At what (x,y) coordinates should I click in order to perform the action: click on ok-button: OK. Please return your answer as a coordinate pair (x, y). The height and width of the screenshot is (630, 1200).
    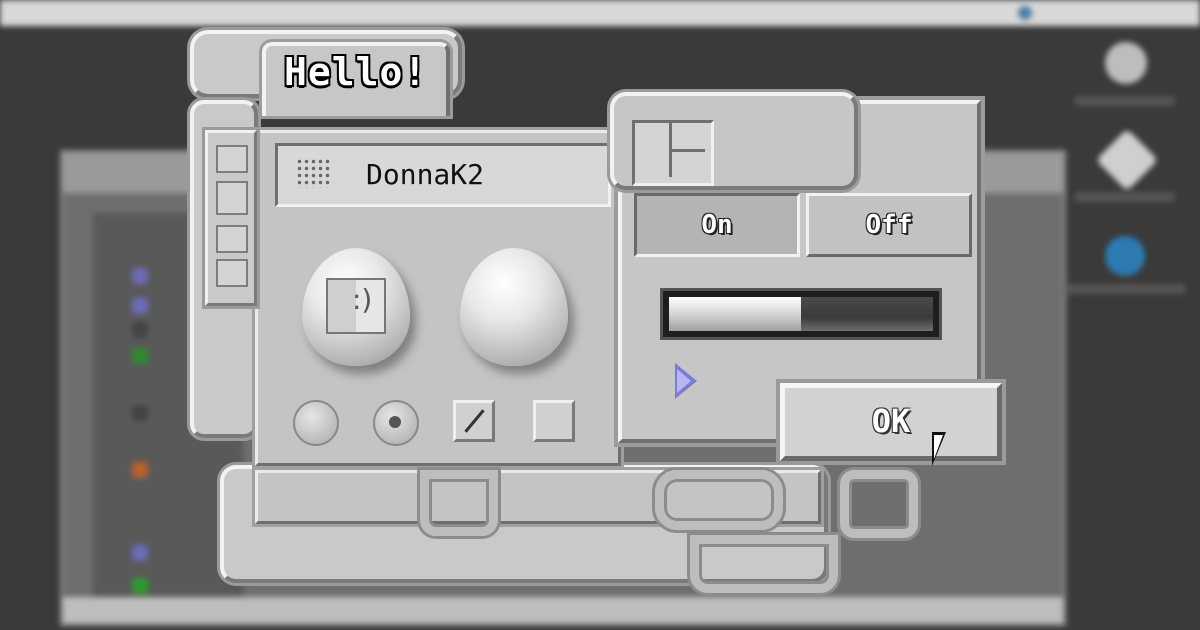
    Looking at the image, I should click on (891, 422).